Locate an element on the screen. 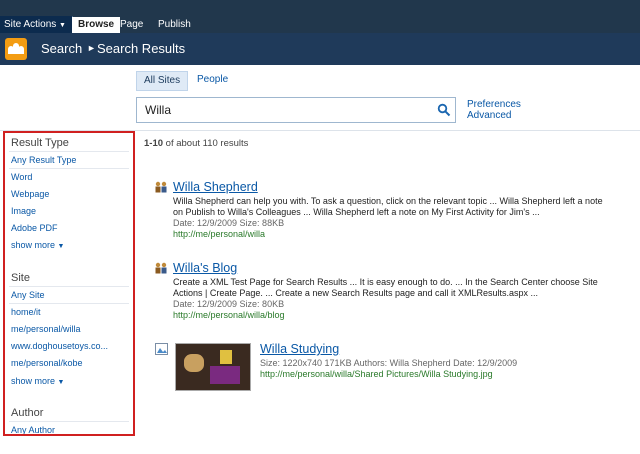  result-count: 1-10 of about 110 results is located at coordinates (196, 143).